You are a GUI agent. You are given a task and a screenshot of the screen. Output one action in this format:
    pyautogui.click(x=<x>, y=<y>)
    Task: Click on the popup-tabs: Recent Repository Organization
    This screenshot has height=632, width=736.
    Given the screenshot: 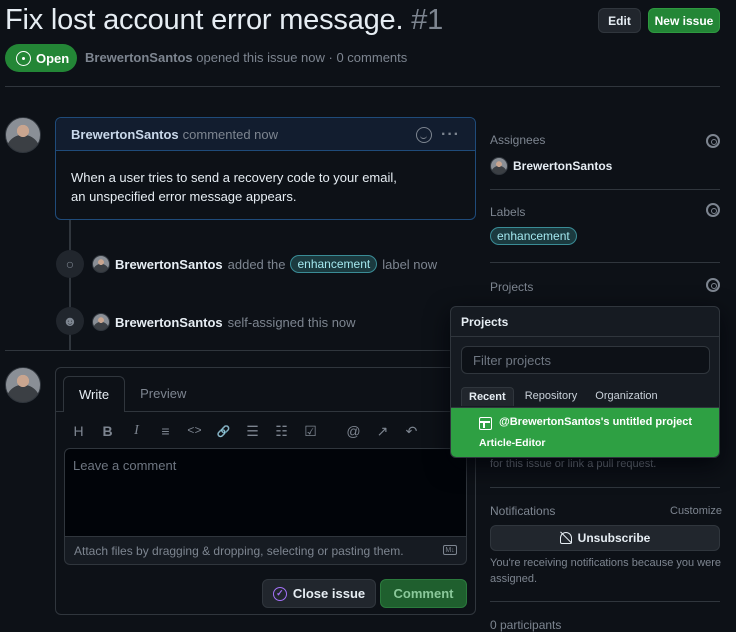 What is the action you would take?
    pyautogui.click(x=563, y=396)
    